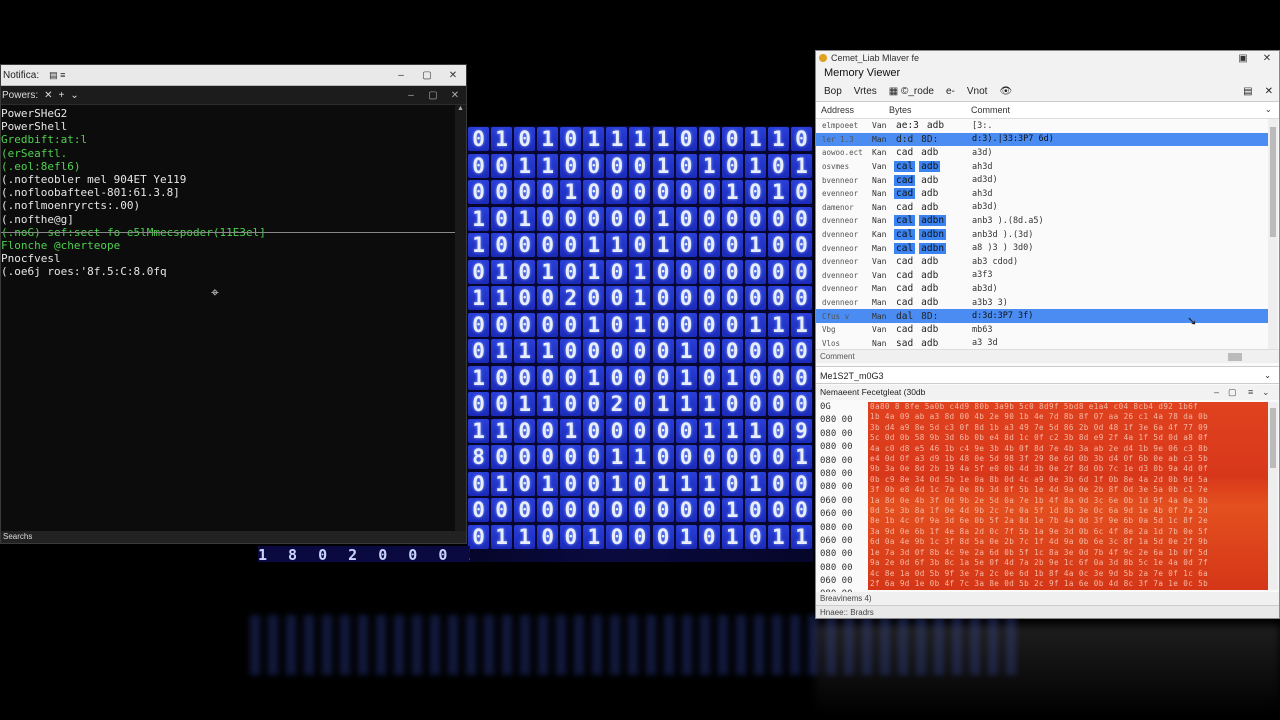 This screenshot has width=1280, height=720. I want to click on close-panel-icon: ✕, so click(1269, 91).